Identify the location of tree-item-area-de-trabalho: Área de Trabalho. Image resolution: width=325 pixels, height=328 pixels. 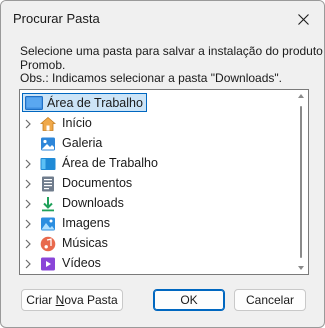
(156, 164).